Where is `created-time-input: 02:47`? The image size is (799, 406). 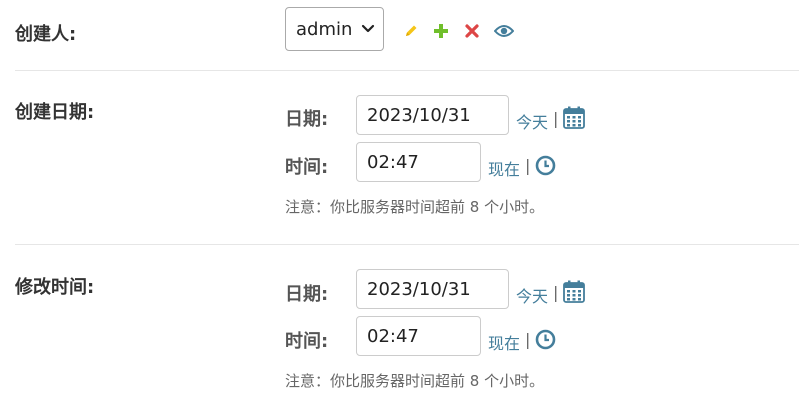
created-time-input: 02:47 is located at coordinates (418, 162).